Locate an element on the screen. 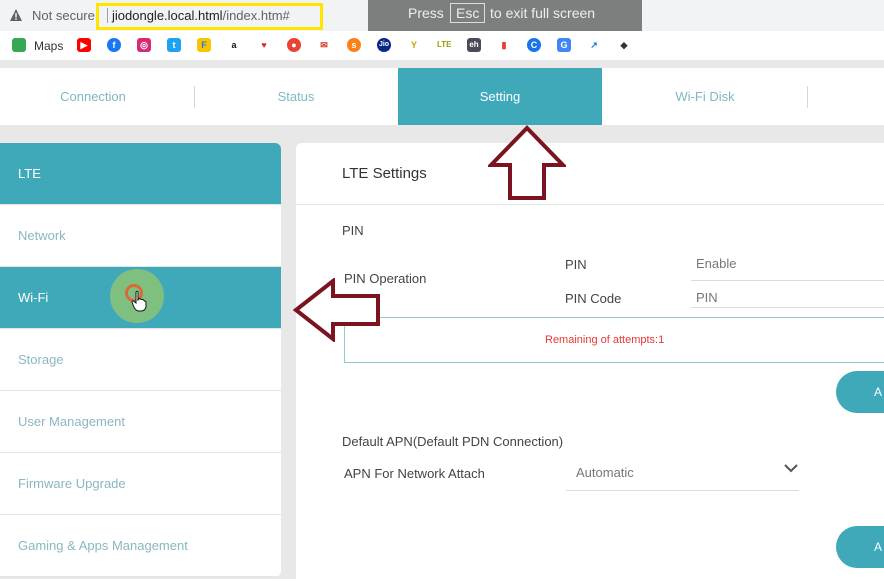  apn-select: Automatic is located at coordinates (605, 472).